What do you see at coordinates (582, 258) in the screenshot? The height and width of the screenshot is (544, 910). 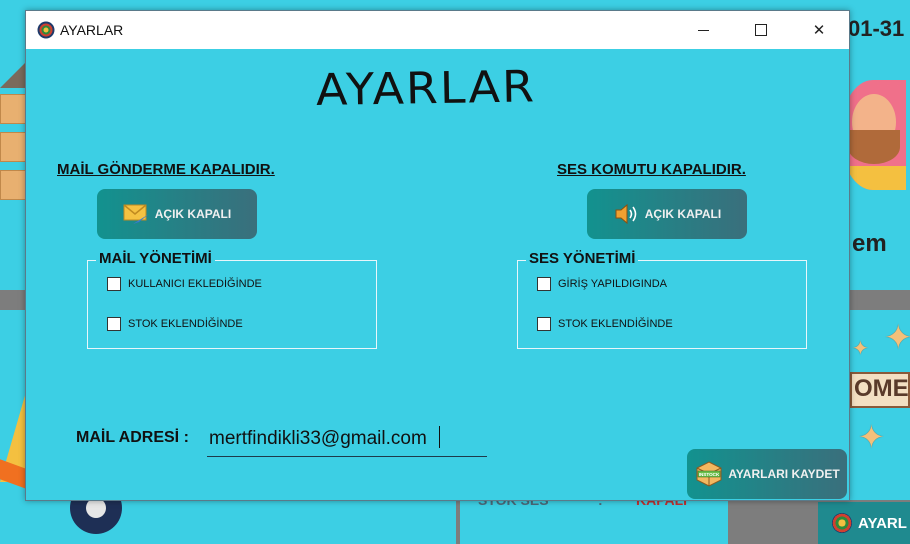 I see `ses-group-title: SES YÖNETİMİ` at bounding box center [582, 258].